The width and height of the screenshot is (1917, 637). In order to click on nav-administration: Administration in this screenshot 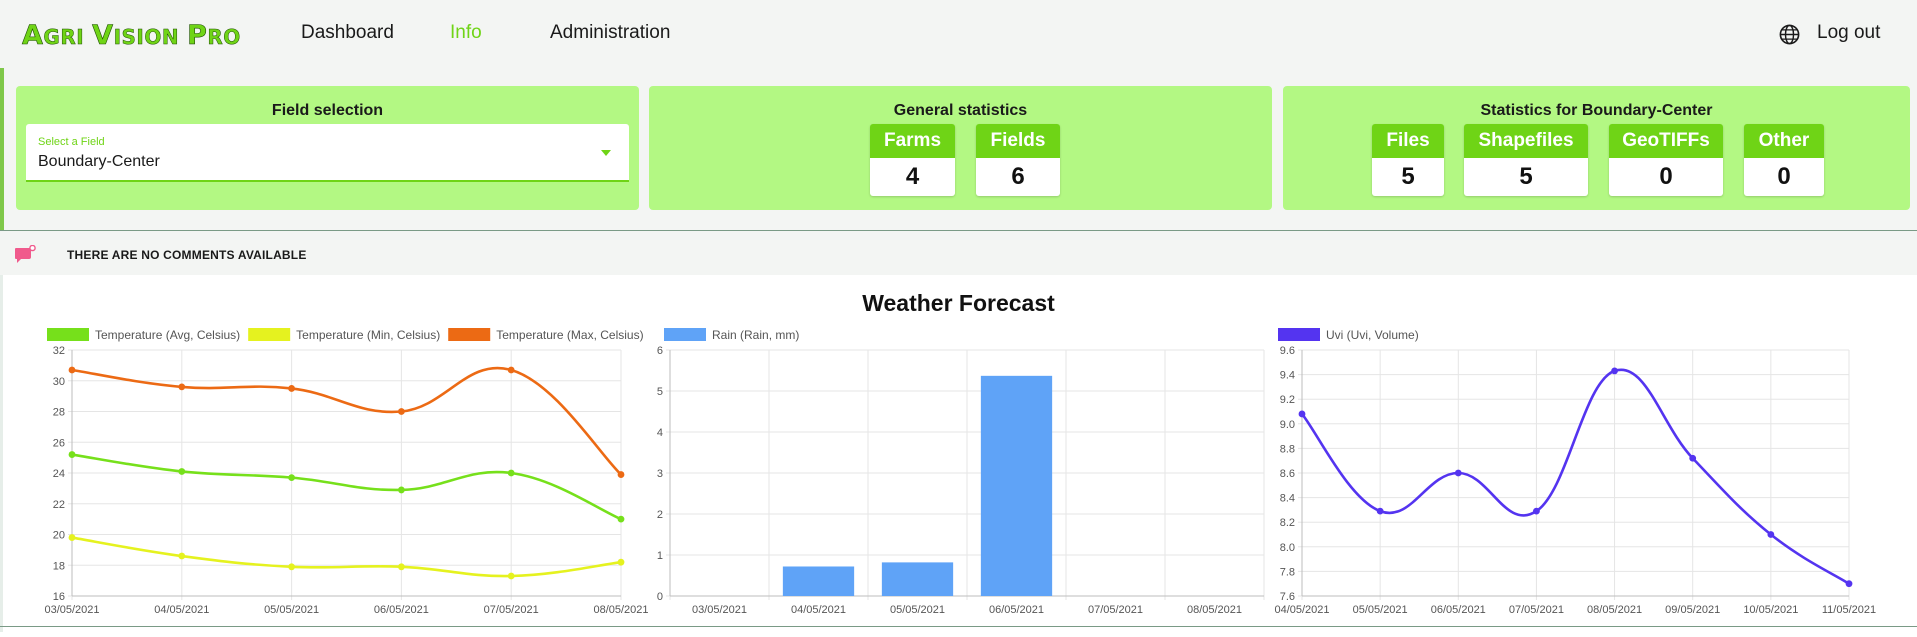, I will do `click(610, 33)`.